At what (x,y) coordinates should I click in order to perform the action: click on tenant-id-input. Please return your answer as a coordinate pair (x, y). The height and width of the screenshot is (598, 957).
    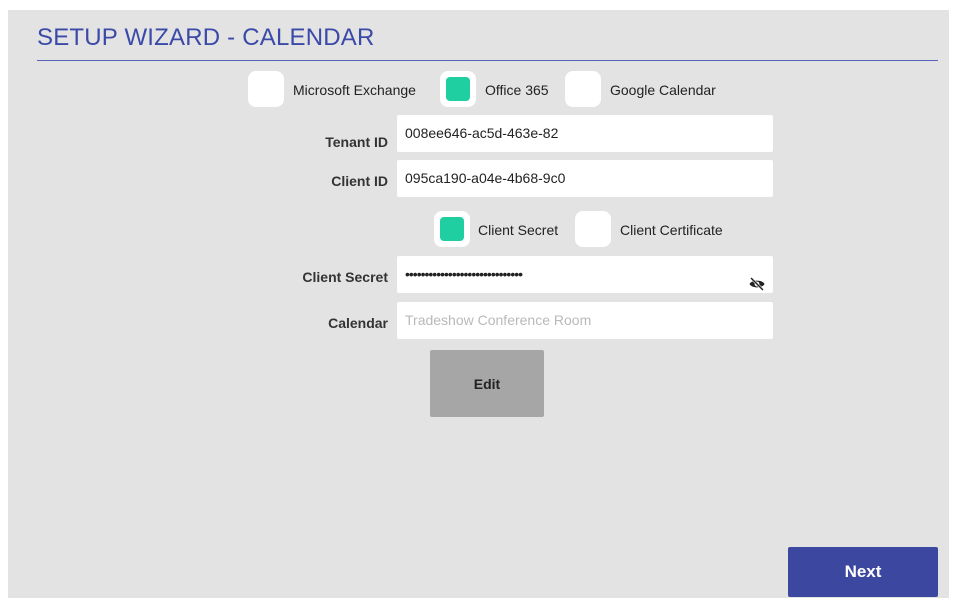
    Looking at the image, I should click on (585, 133).